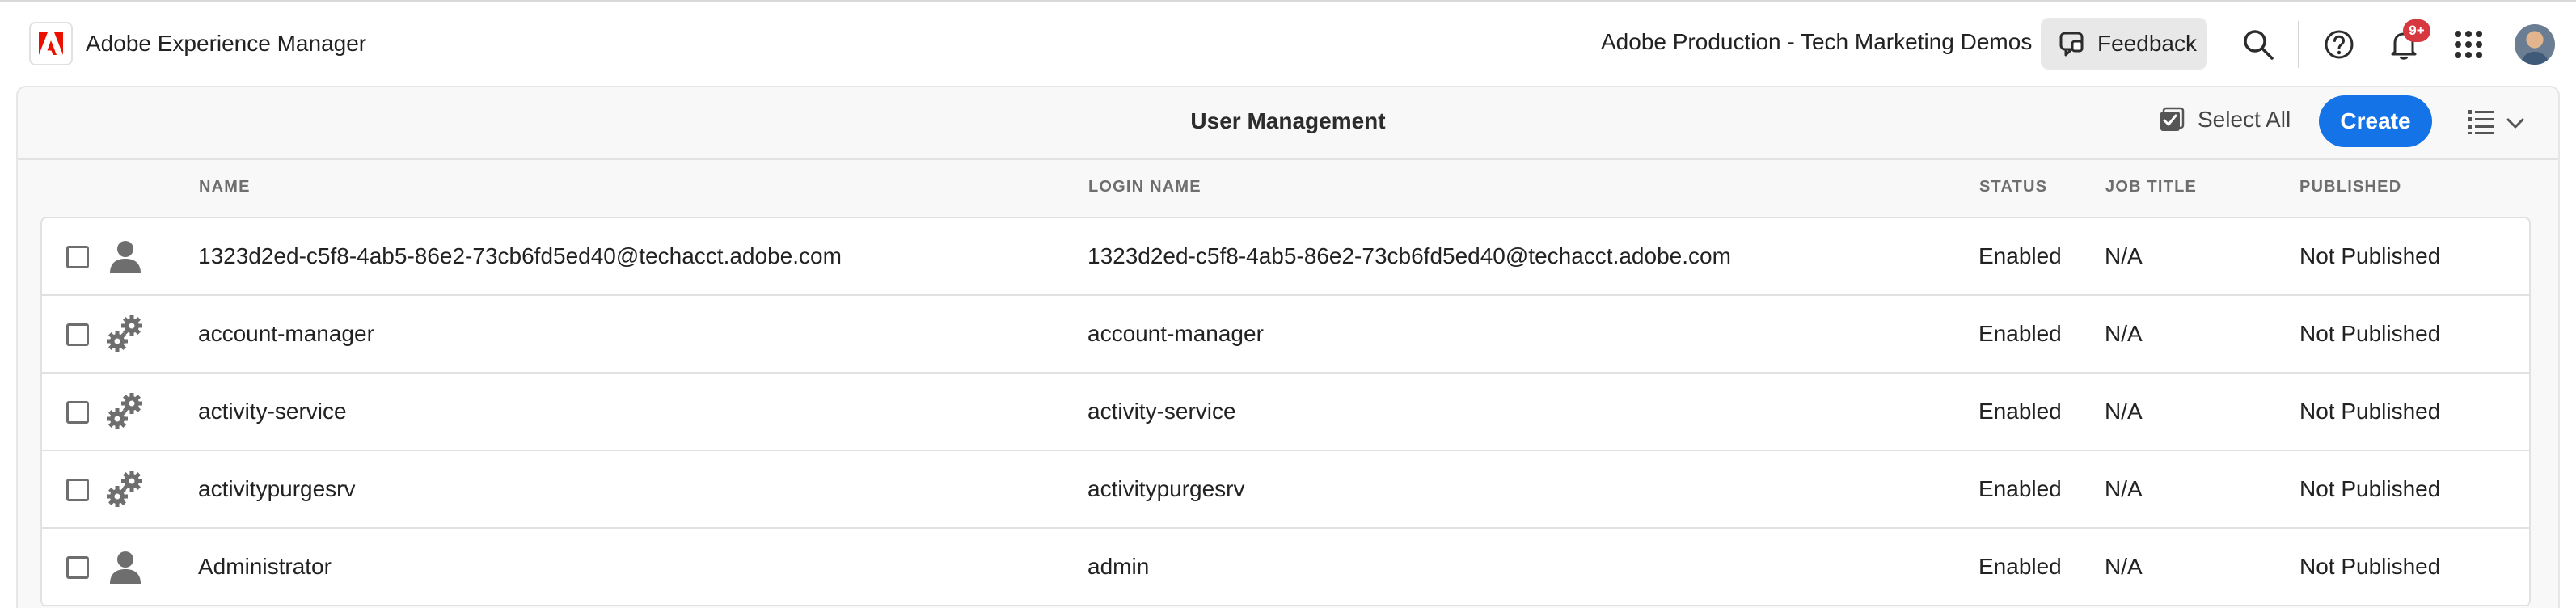 Image resolution: width=2576 pixels, height=608 pixels. I want to click on view-switcher, so click(2495, 123).